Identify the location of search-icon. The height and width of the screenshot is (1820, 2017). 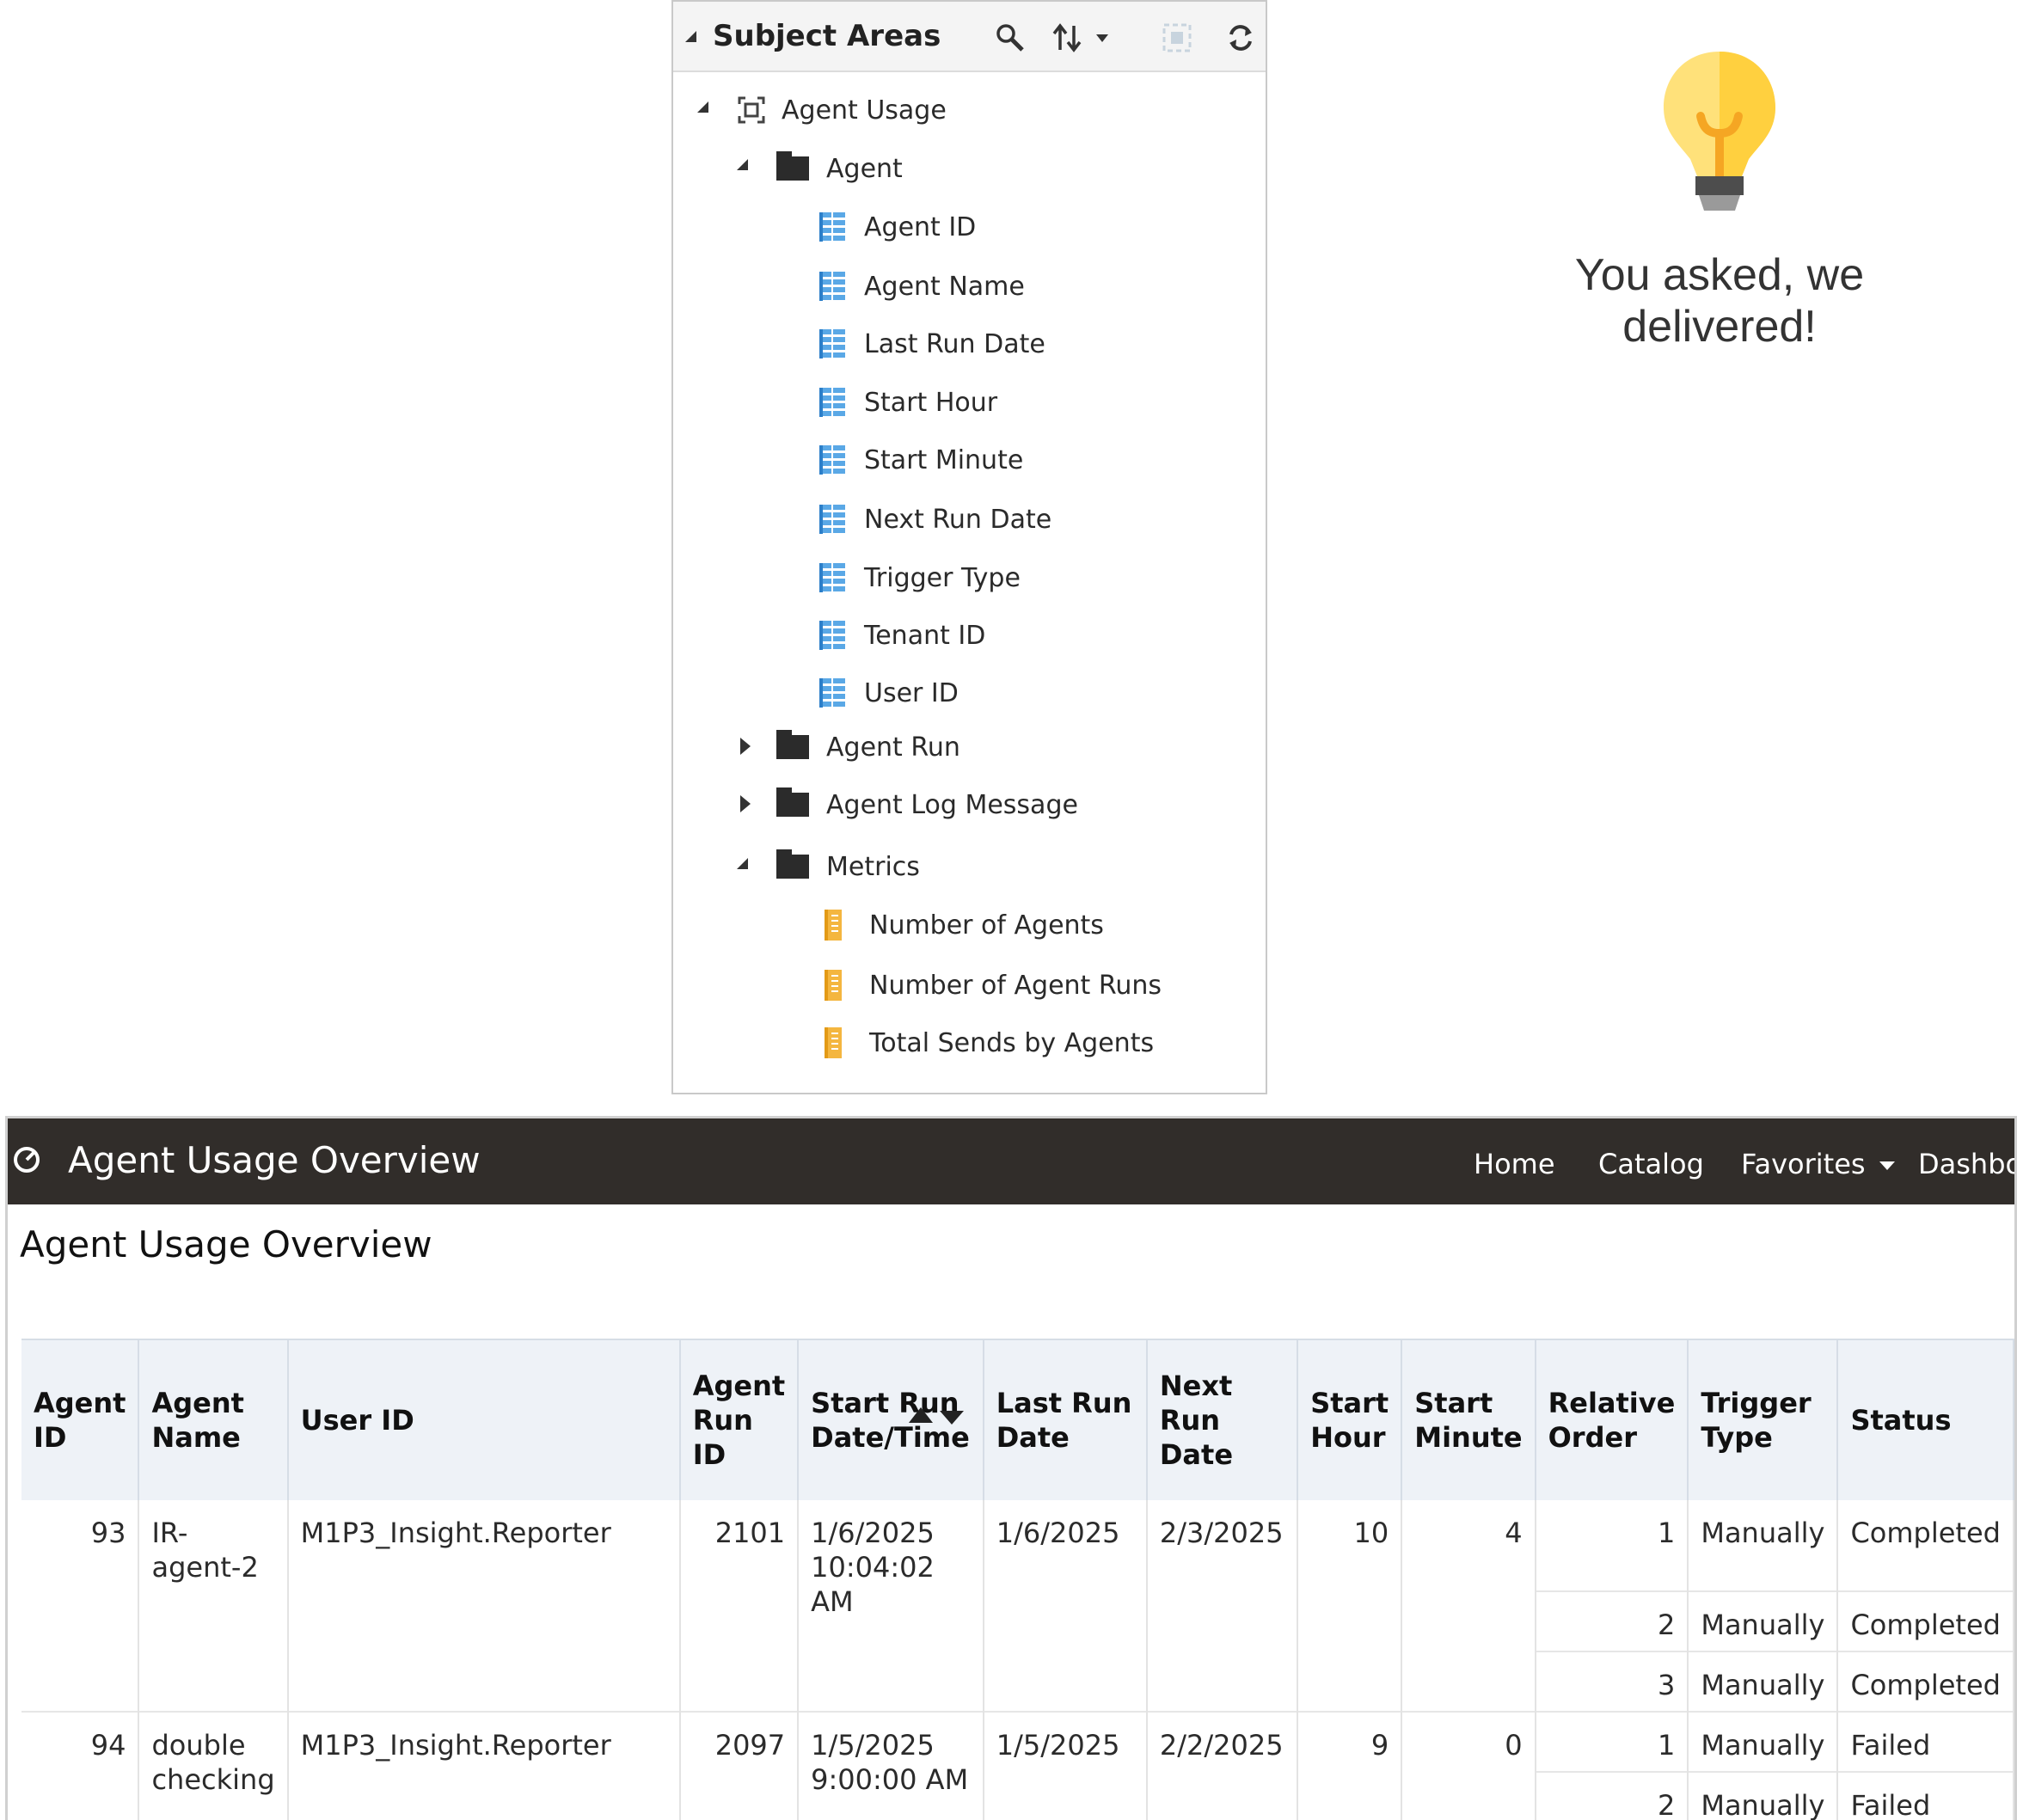
(1010, 38).